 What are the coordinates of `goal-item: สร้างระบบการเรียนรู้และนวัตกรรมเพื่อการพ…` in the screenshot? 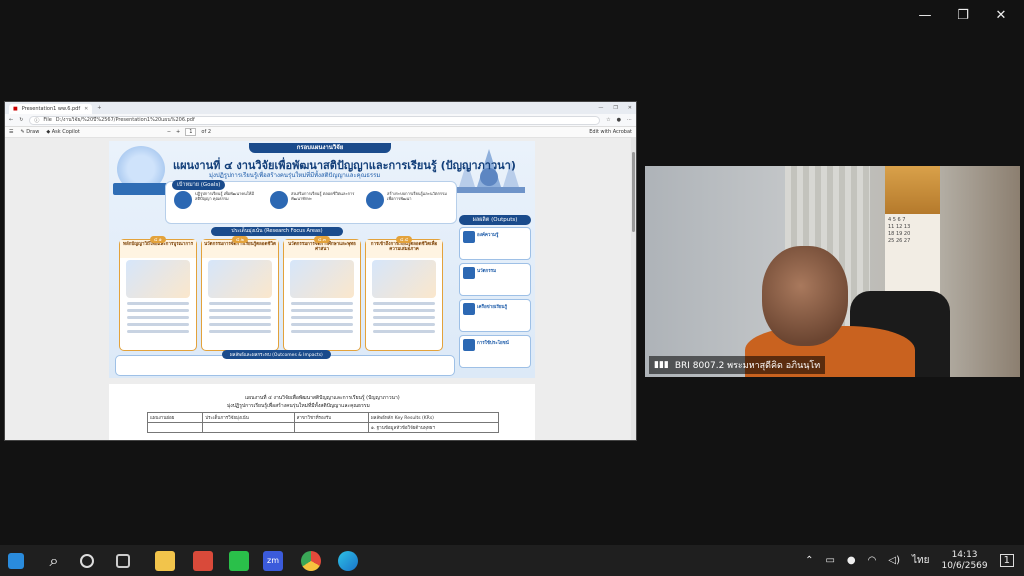 It's located at (408, 206).